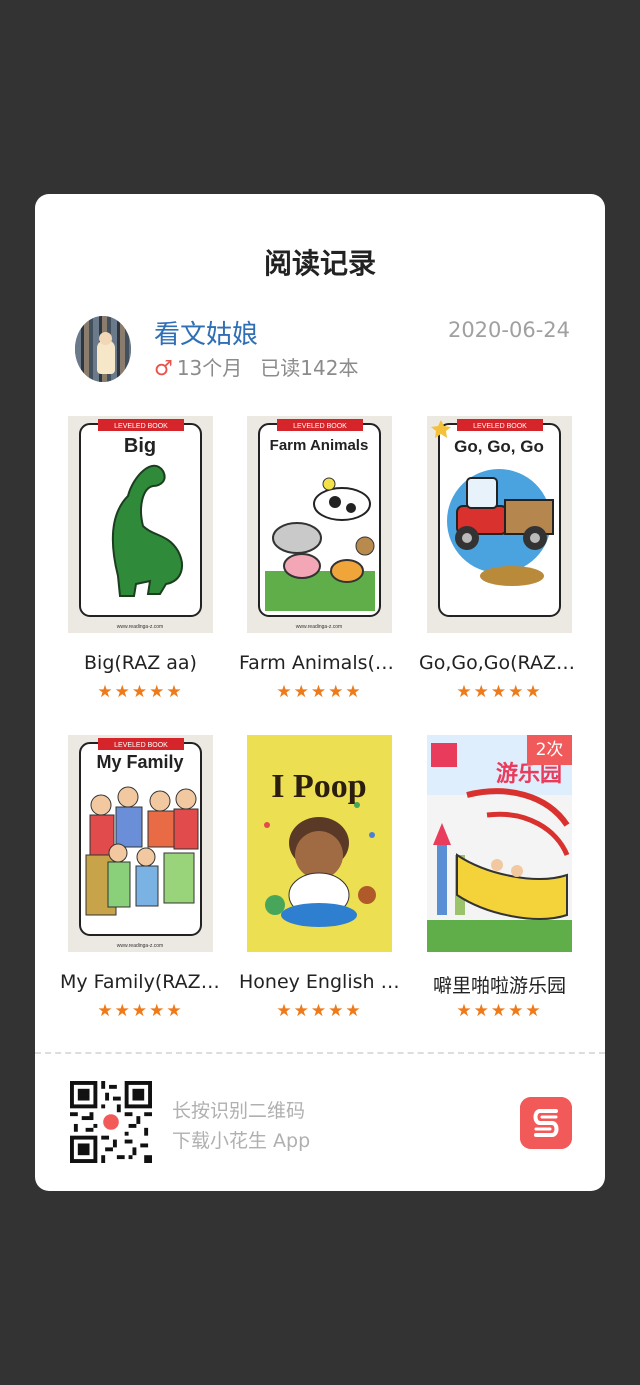  What do you see at coordinates (206, 332) in the screenshot?
I see `username: 看文姑娘` at bounding box center [206, 332].